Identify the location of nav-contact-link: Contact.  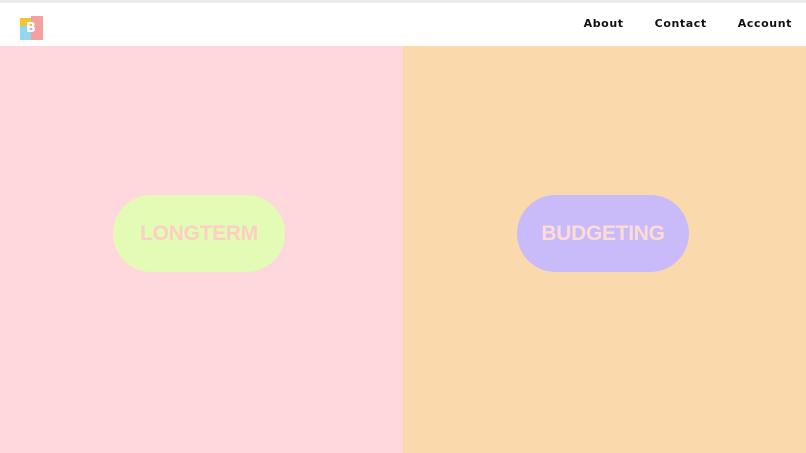
(681, 23).